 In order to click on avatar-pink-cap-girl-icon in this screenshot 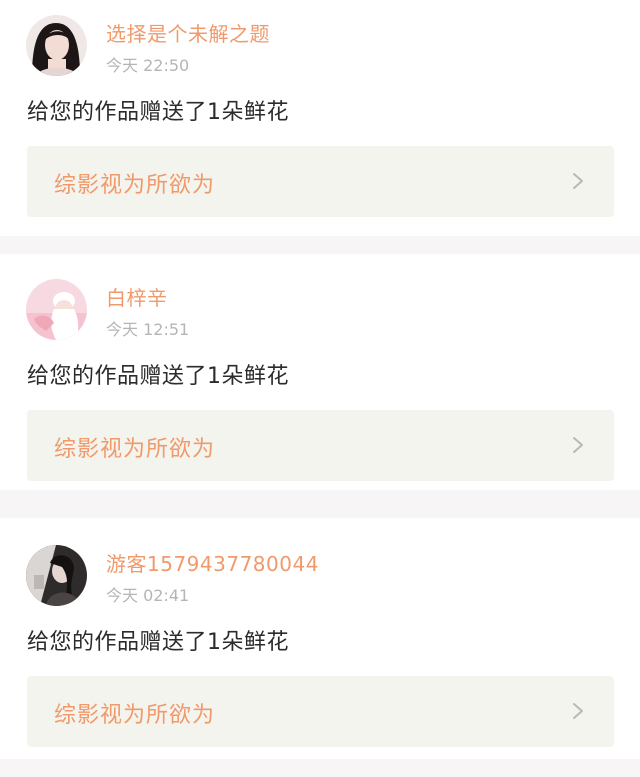, I will do `click(56, 309)`.